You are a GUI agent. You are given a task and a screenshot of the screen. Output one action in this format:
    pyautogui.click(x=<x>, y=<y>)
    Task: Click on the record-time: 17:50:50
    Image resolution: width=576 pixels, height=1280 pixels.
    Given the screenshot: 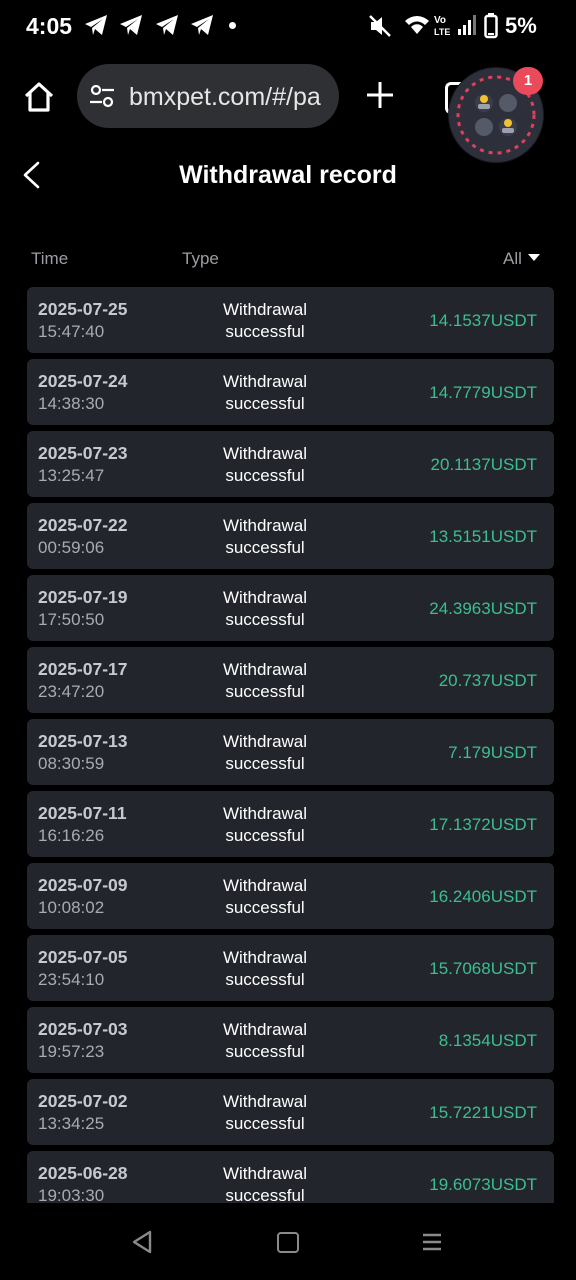 What is the action you would take?
    pyautogui.click(x=71, y=619)
    